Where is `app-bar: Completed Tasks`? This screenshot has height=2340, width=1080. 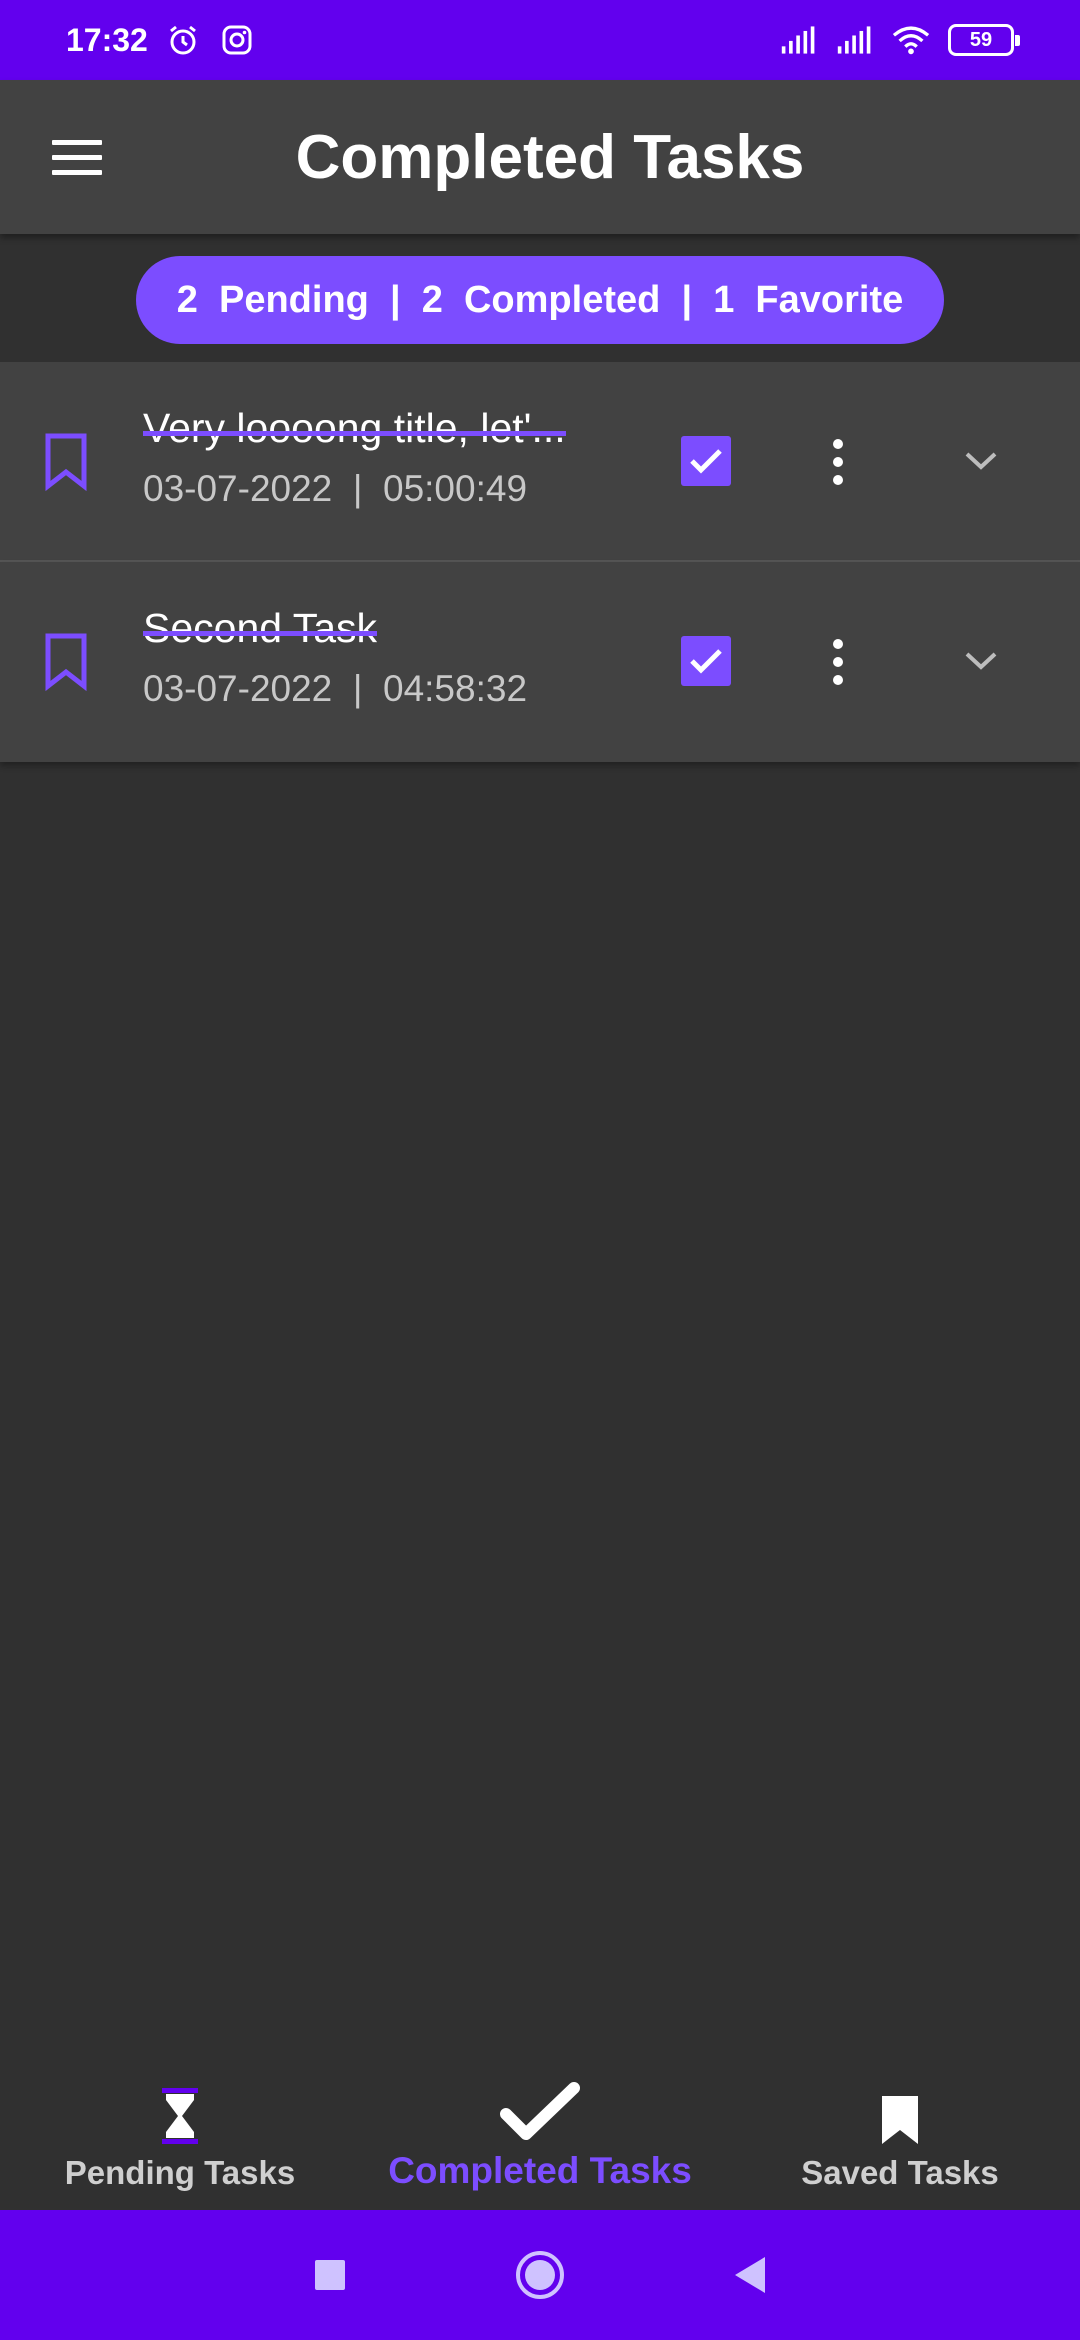
app-bar: Completed Tasks is located at coordinates (540, 157).